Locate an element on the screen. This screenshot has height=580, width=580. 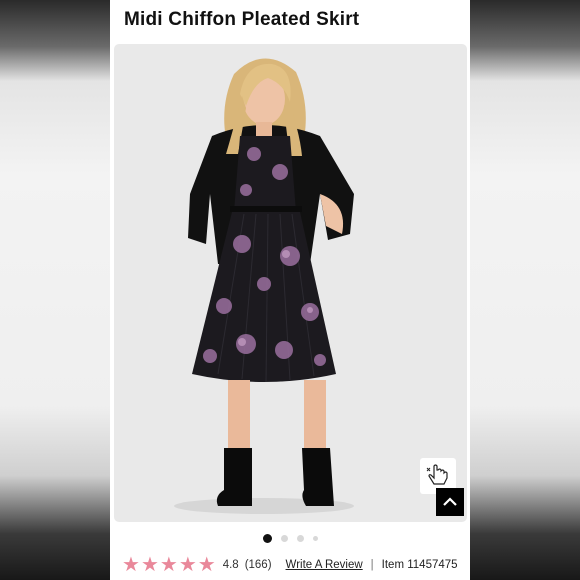
scroll-to-top-button is located at coordinates (450, 502).